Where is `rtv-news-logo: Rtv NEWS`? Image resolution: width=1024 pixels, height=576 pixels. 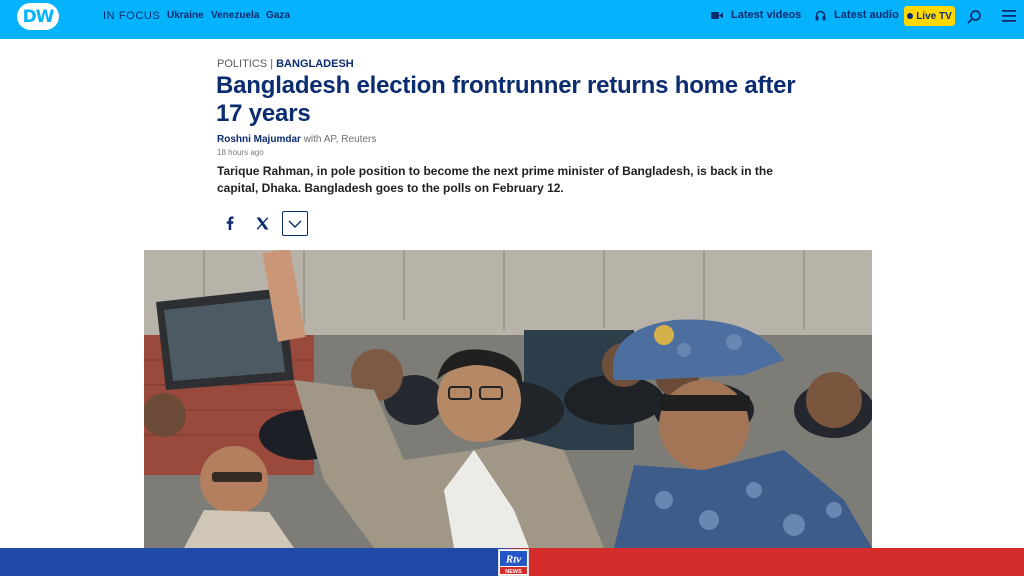
rtv-news-logo: Rtv NEWS is located at coordinates (513, 562).